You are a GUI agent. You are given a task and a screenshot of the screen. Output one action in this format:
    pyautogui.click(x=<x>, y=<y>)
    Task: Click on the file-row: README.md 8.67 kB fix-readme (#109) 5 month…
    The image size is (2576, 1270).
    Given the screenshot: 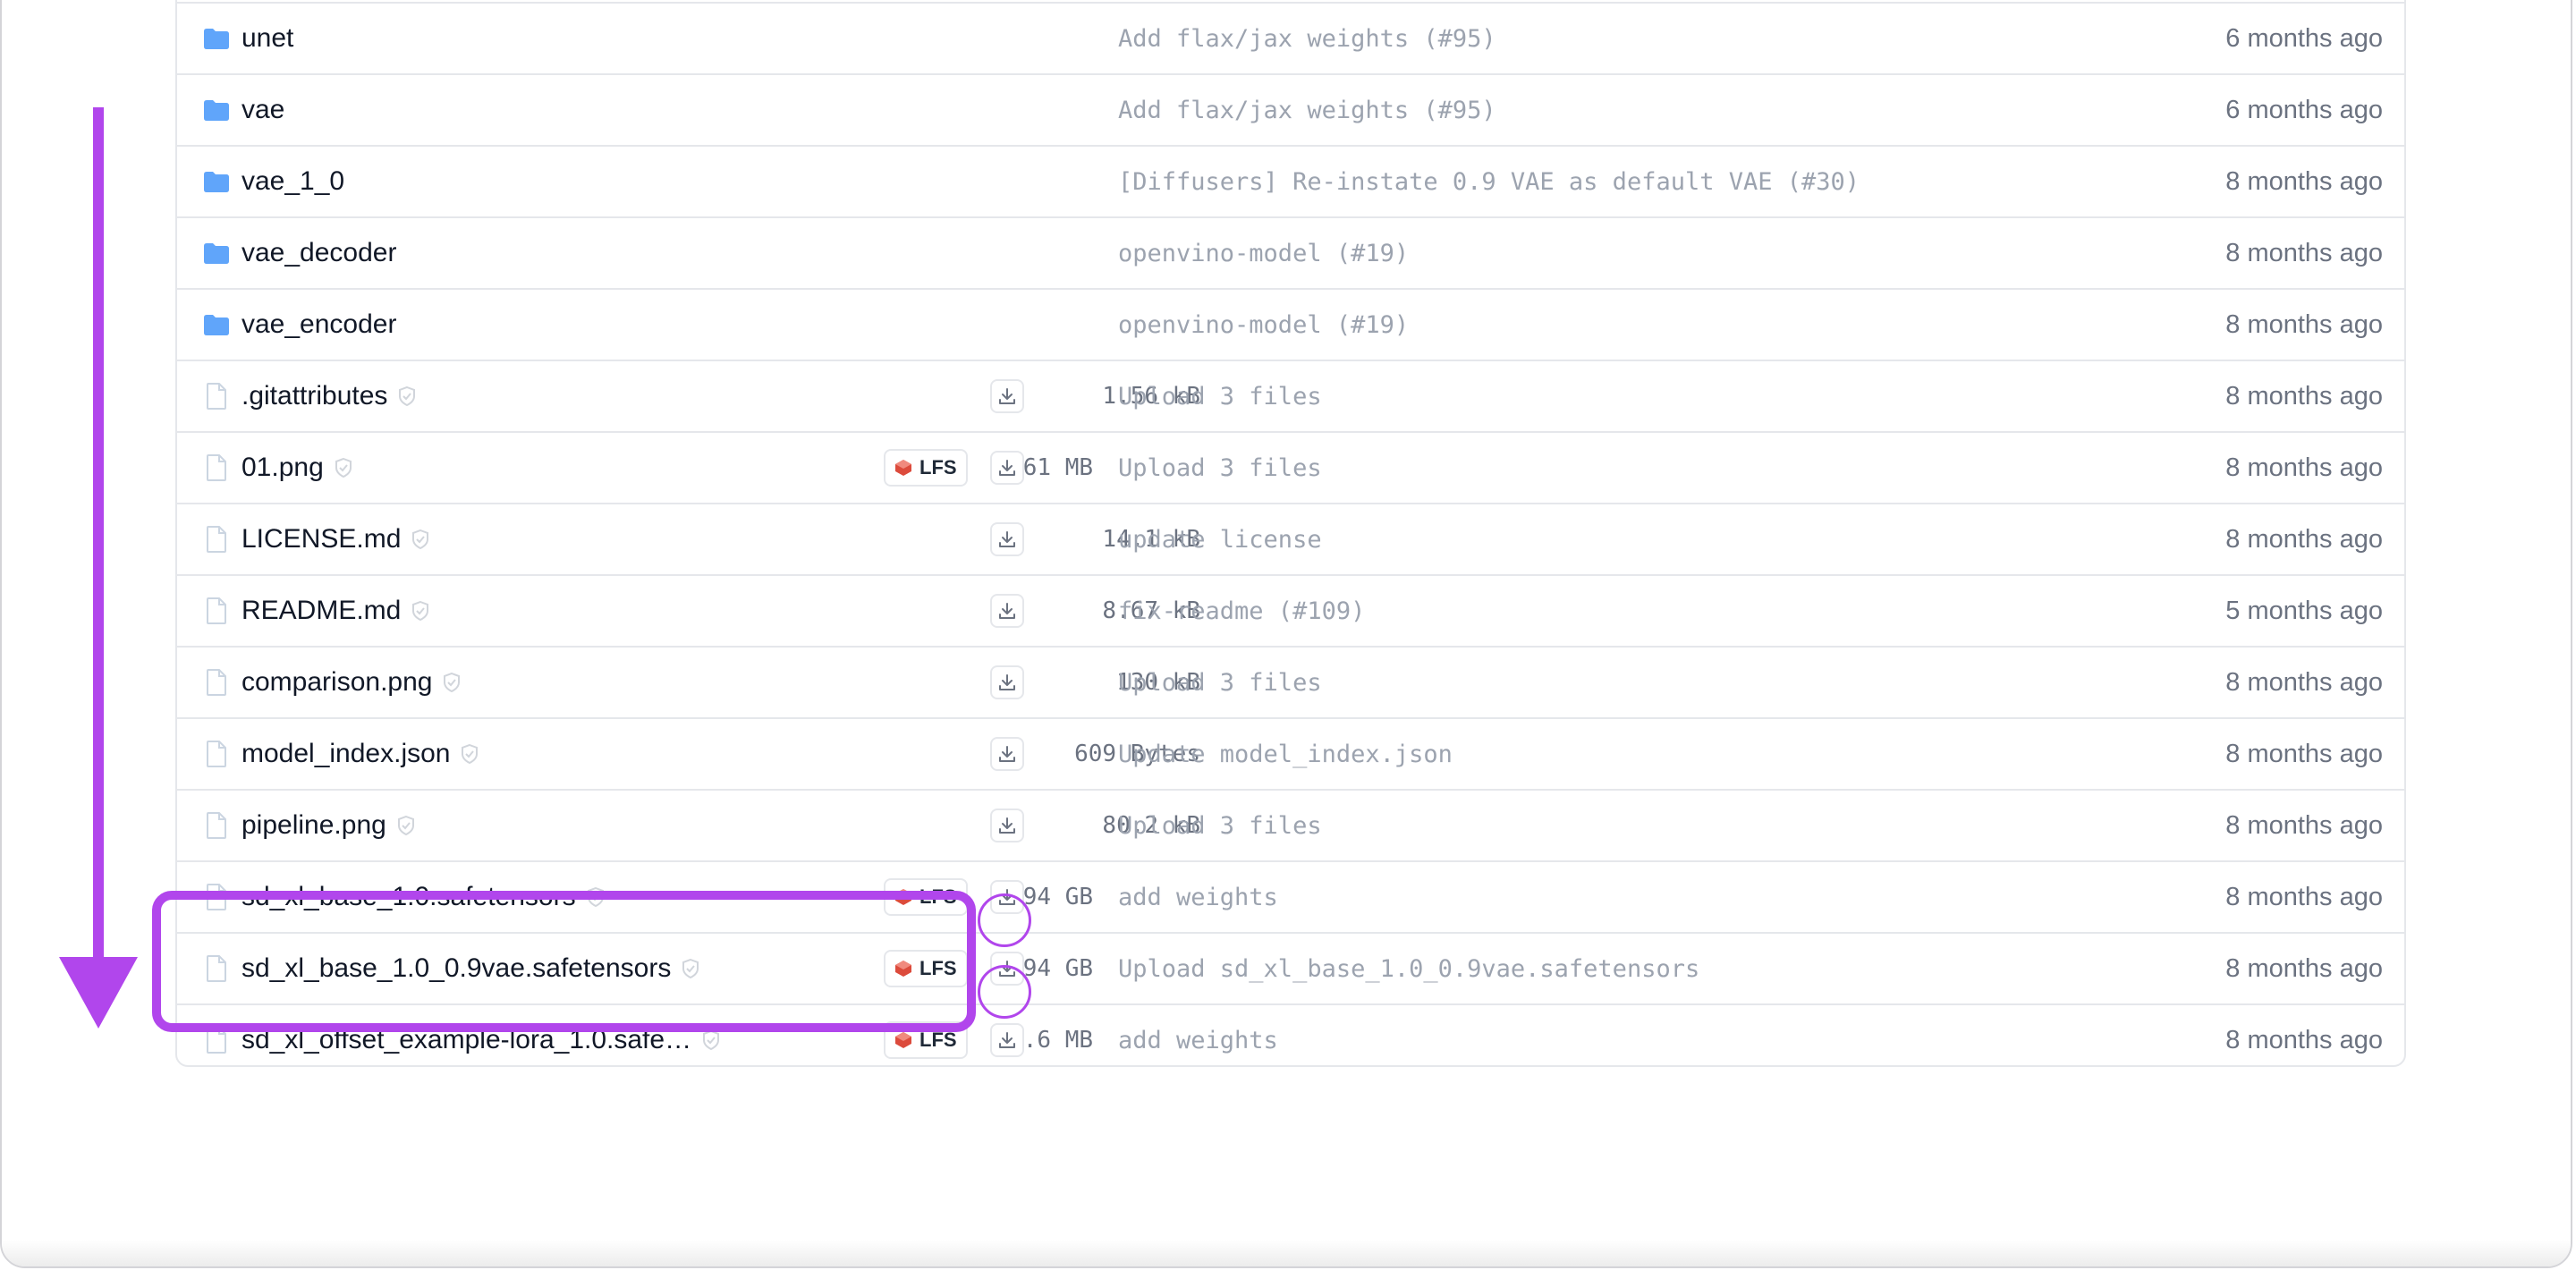 What is the action you would take?
    pyautogui.click(x=1290, y=610)
    